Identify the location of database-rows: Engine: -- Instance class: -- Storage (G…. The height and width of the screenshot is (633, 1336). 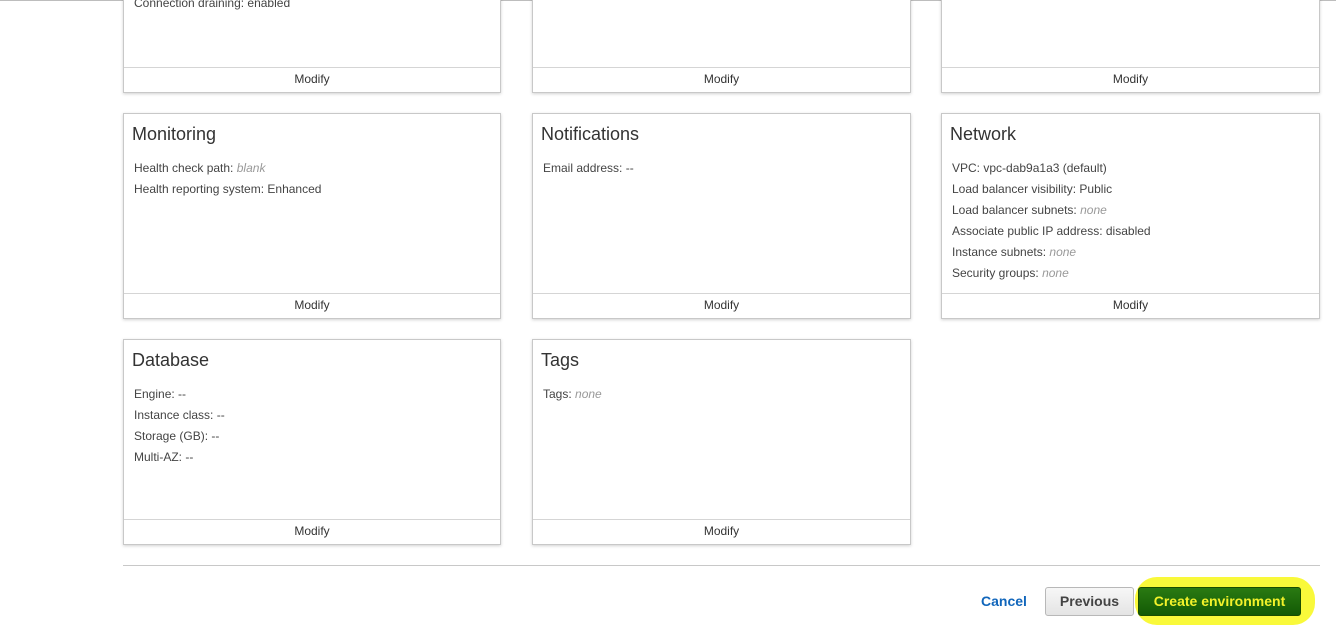
(179, 426).